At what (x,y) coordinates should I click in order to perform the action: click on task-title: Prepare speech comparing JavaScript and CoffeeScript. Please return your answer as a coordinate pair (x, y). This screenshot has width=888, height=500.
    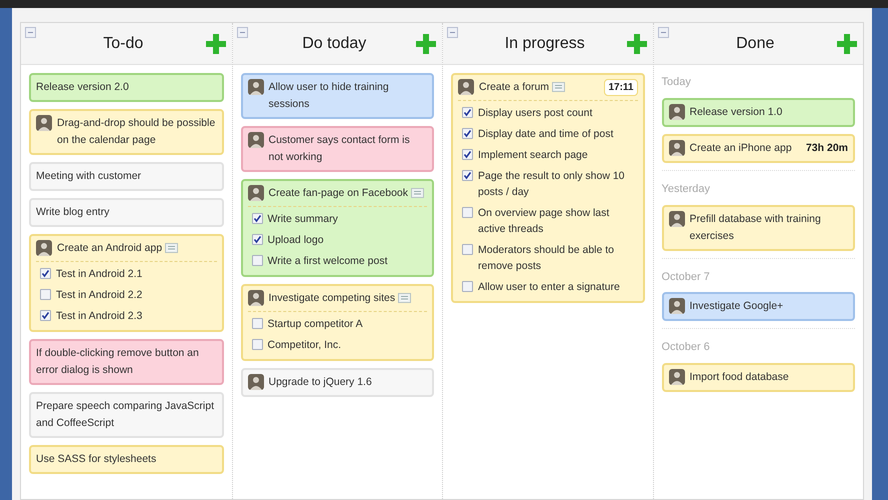
    Looking at the image, I should click on (126, 415).